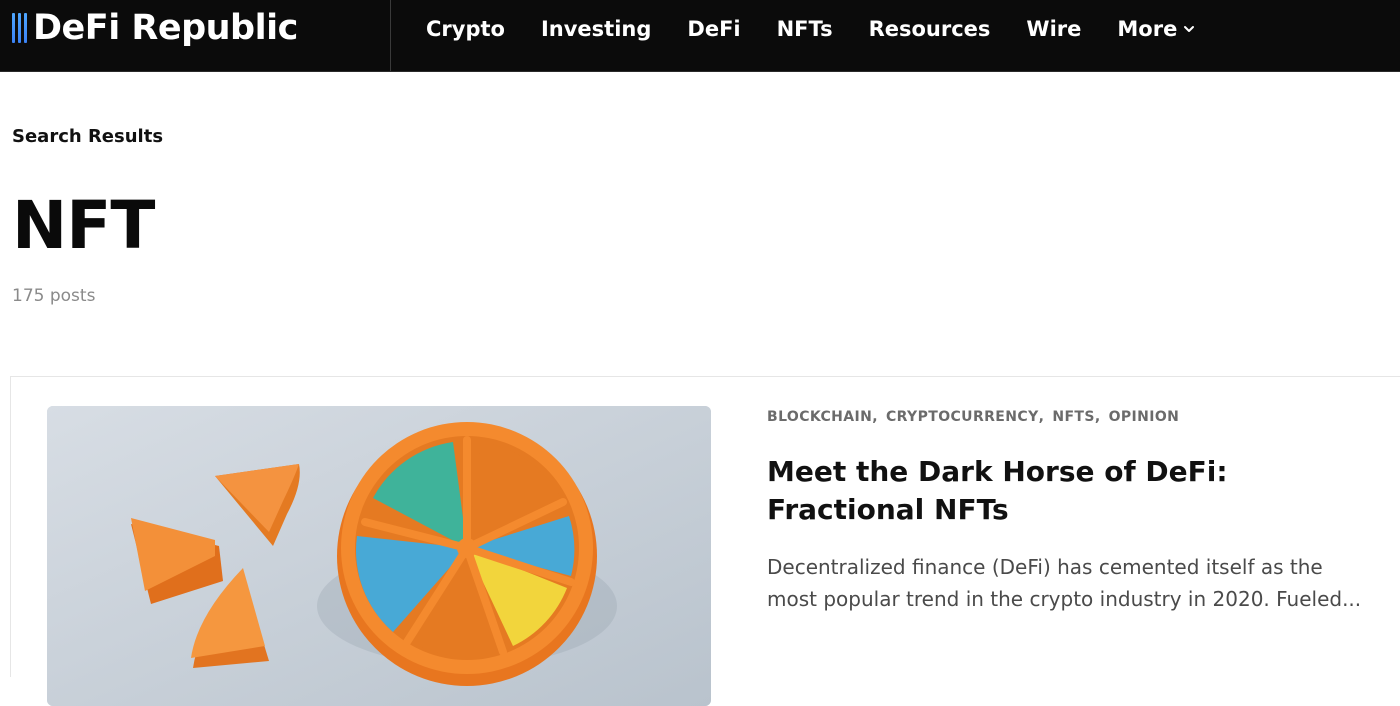 This screenshot has height=706, width=1400. I want to click on nav-item-more: More, so click(1156, 29).